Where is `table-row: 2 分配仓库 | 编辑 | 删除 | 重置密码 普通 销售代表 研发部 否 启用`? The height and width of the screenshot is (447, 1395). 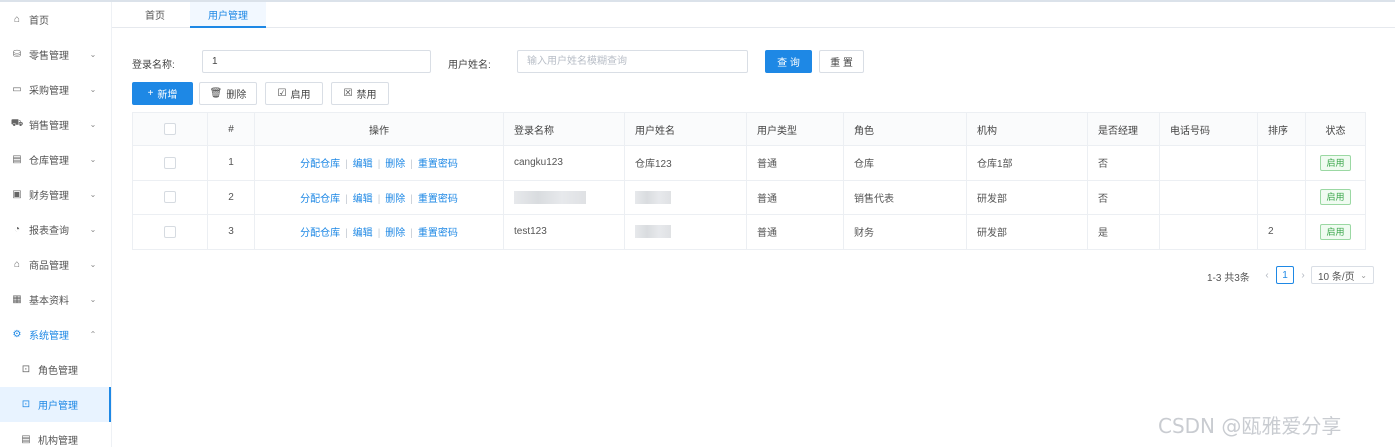 table-row: 2 分配仓库 | 编辑 | 删除 | 重置密码 普通 销售代表 研发部 否 启用 is located at coordinates (749, 197).